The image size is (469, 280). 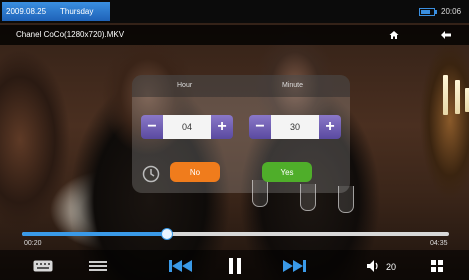 I want to click on hour-value: 04, so click(x=187, y=127).